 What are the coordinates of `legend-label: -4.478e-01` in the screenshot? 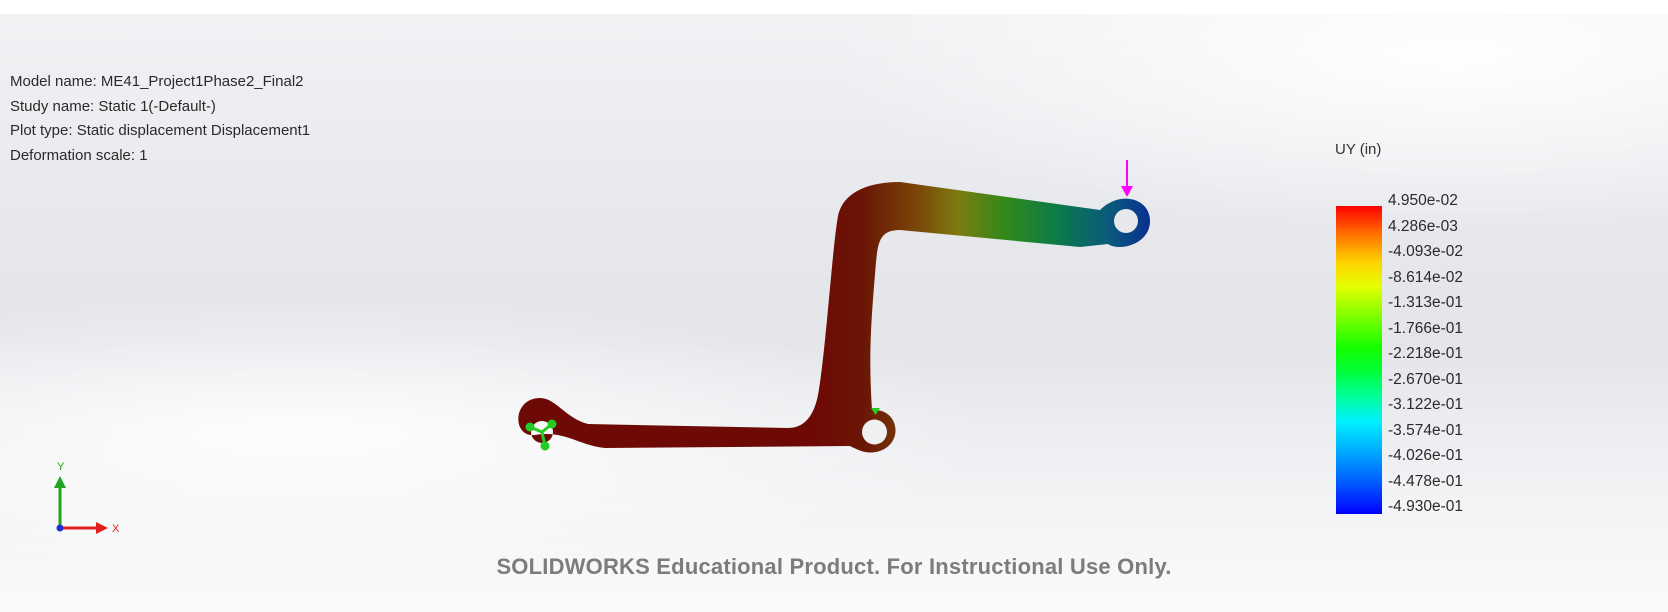 It's located at (1425, 481).